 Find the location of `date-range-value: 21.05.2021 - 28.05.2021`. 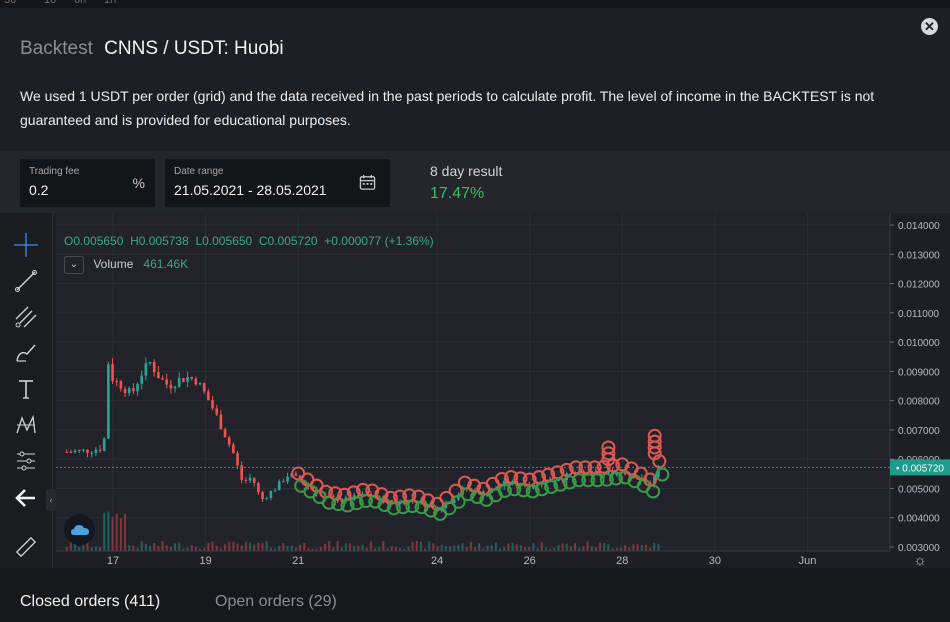

date-range-value: 21.05.2021 - 28.05.2021 is located at coordinates (250, 190).